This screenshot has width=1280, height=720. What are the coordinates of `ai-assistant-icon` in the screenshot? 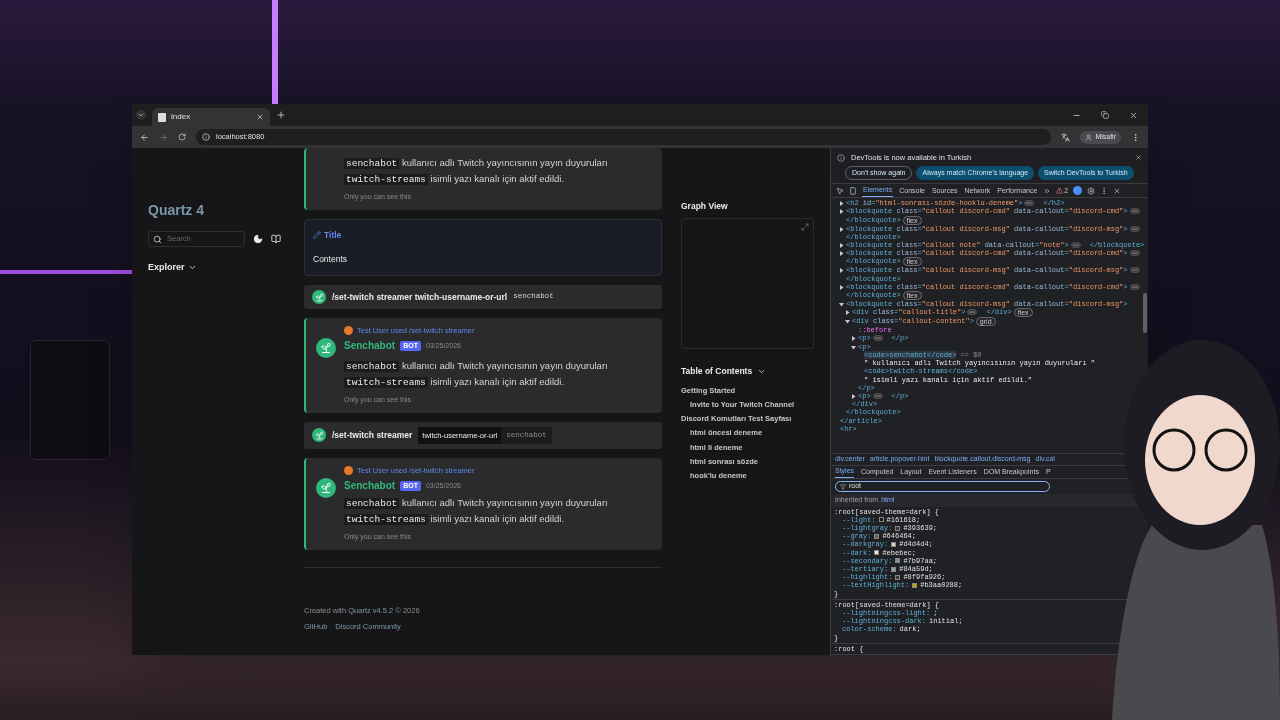 It's located at (1078, 191).